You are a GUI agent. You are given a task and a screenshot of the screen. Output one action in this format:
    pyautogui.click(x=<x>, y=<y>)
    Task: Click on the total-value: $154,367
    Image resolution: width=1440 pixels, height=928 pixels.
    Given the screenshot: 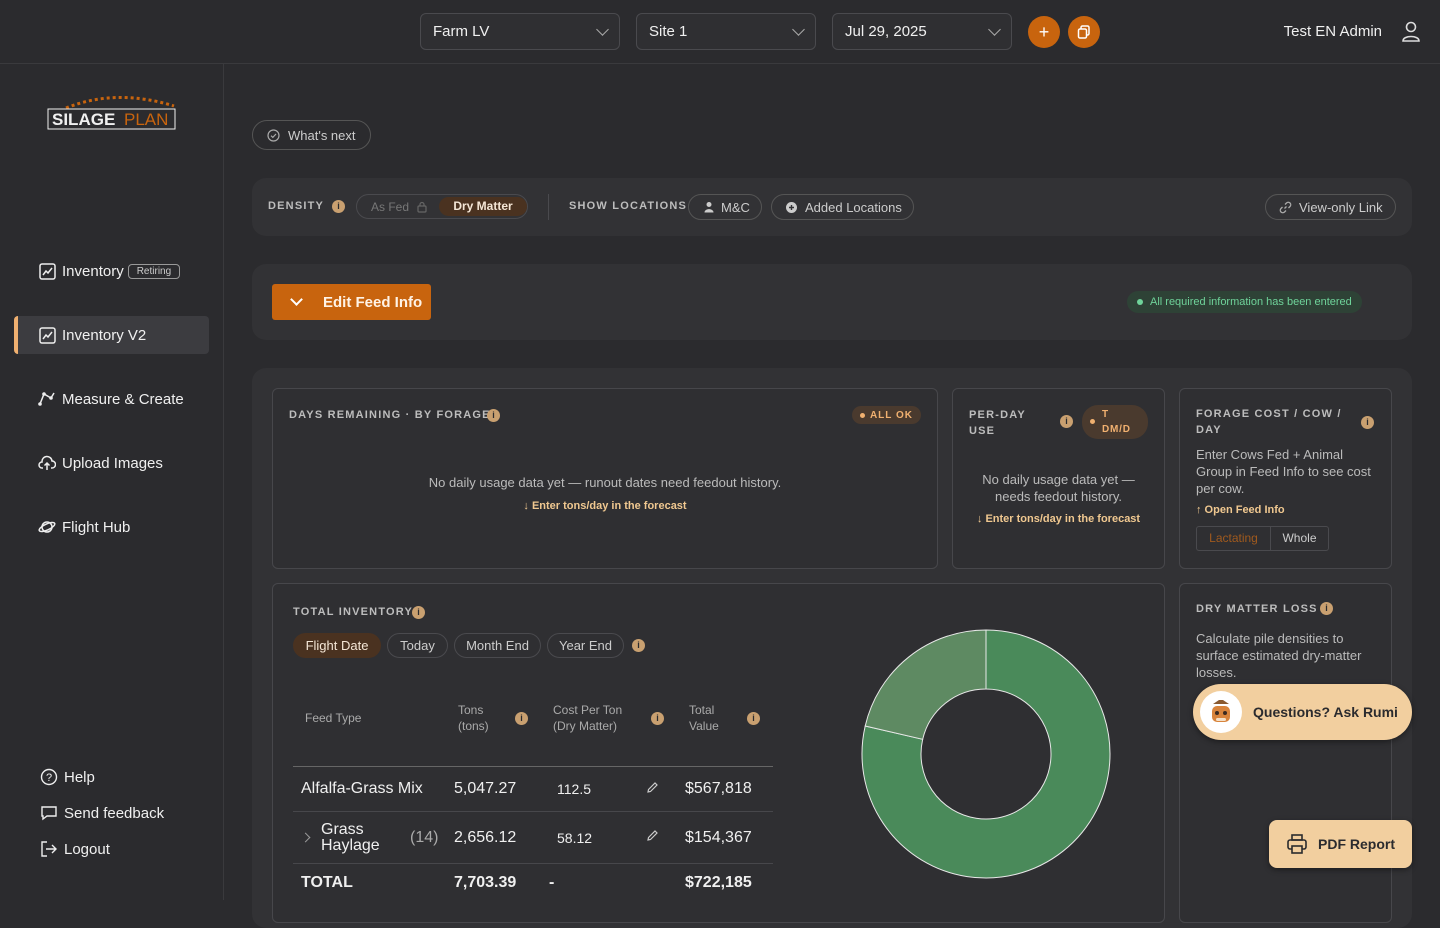 What is the action you would take?
    pyautogui.click(x=718, y=837)
    